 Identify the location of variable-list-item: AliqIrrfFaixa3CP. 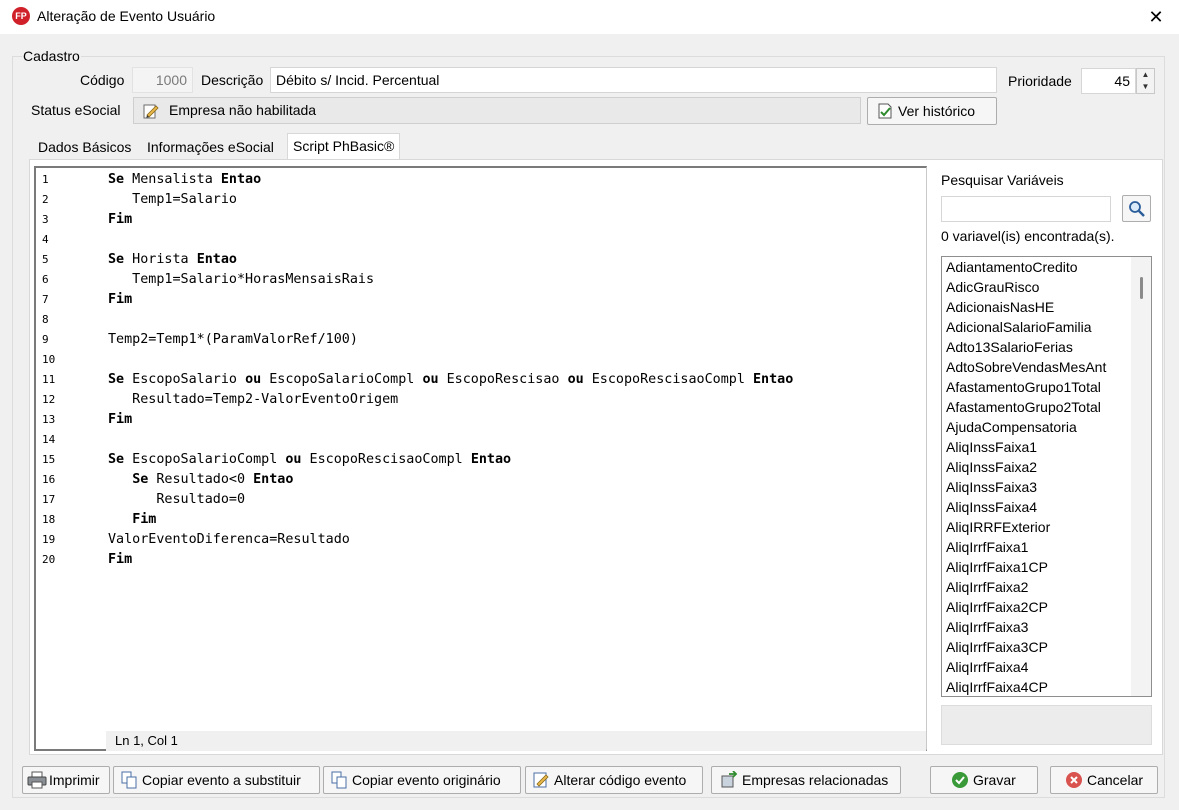
(997, 647).